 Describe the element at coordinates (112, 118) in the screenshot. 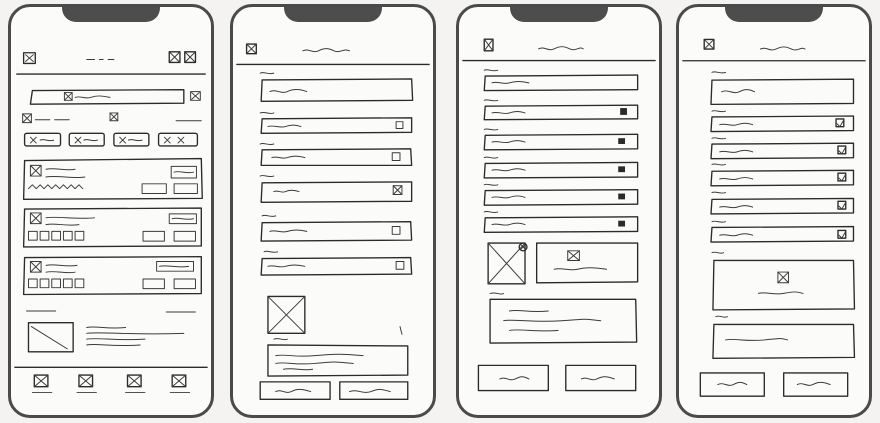

I see `section-heading` at that location.